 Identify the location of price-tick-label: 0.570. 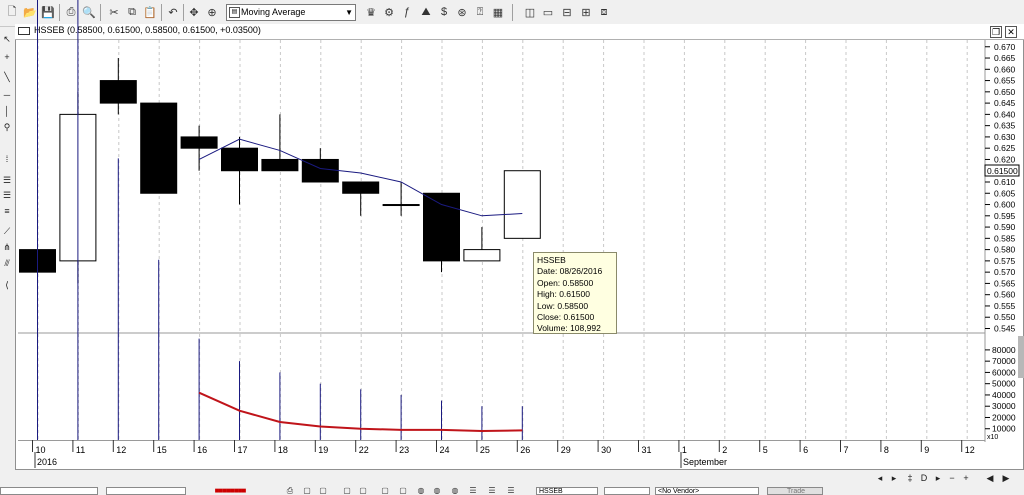
(1005, 272).